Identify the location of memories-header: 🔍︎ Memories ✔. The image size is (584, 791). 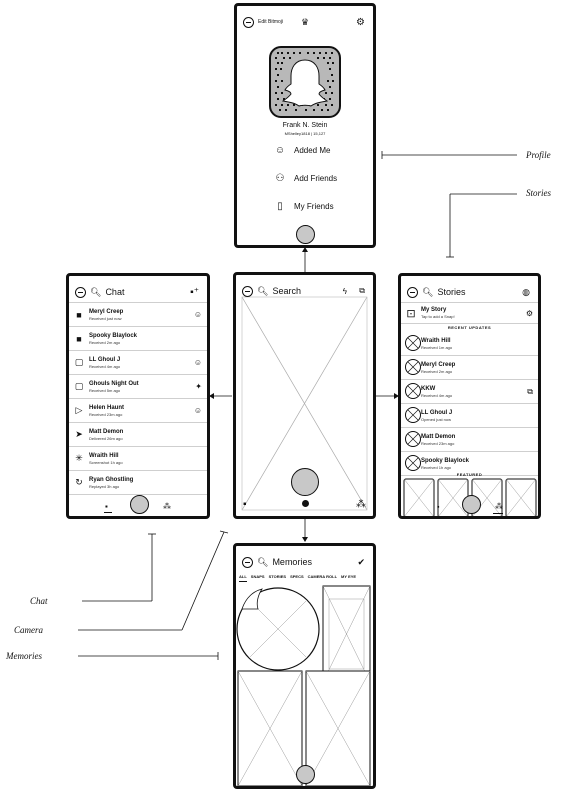
(304, 562).